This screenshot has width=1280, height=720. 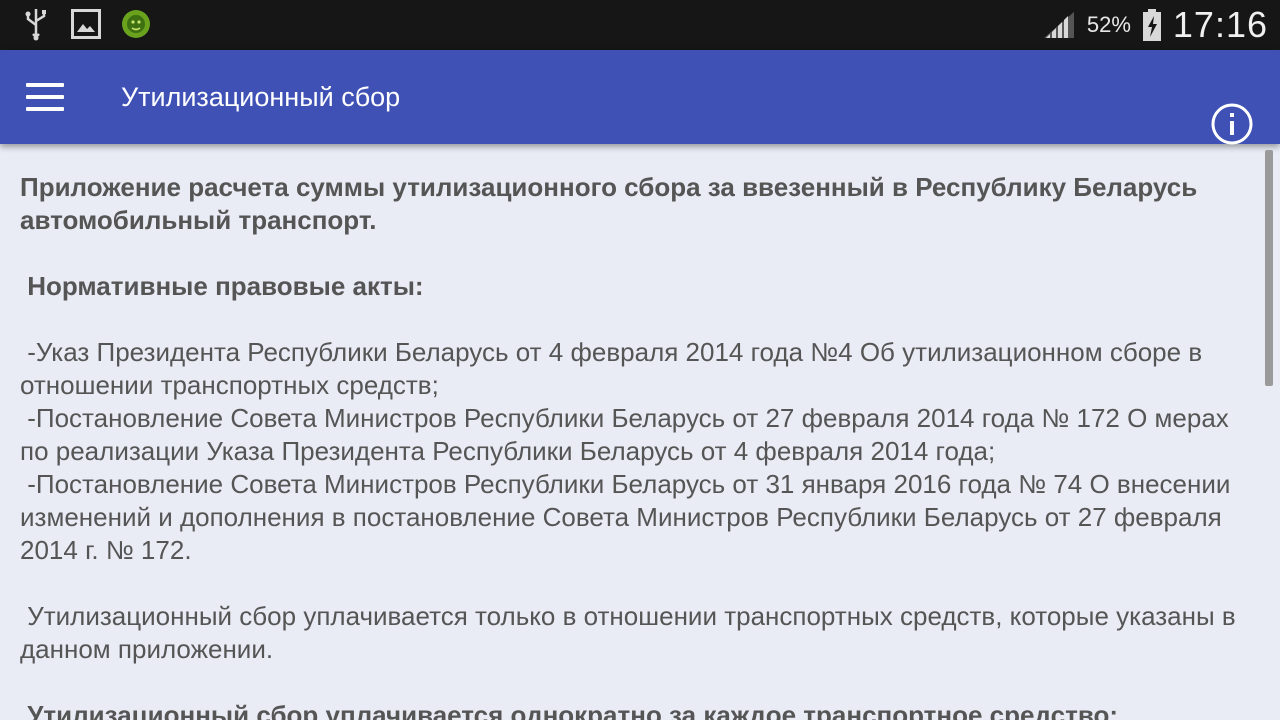 I want to click on image-icon, so click(x=86, y=24).